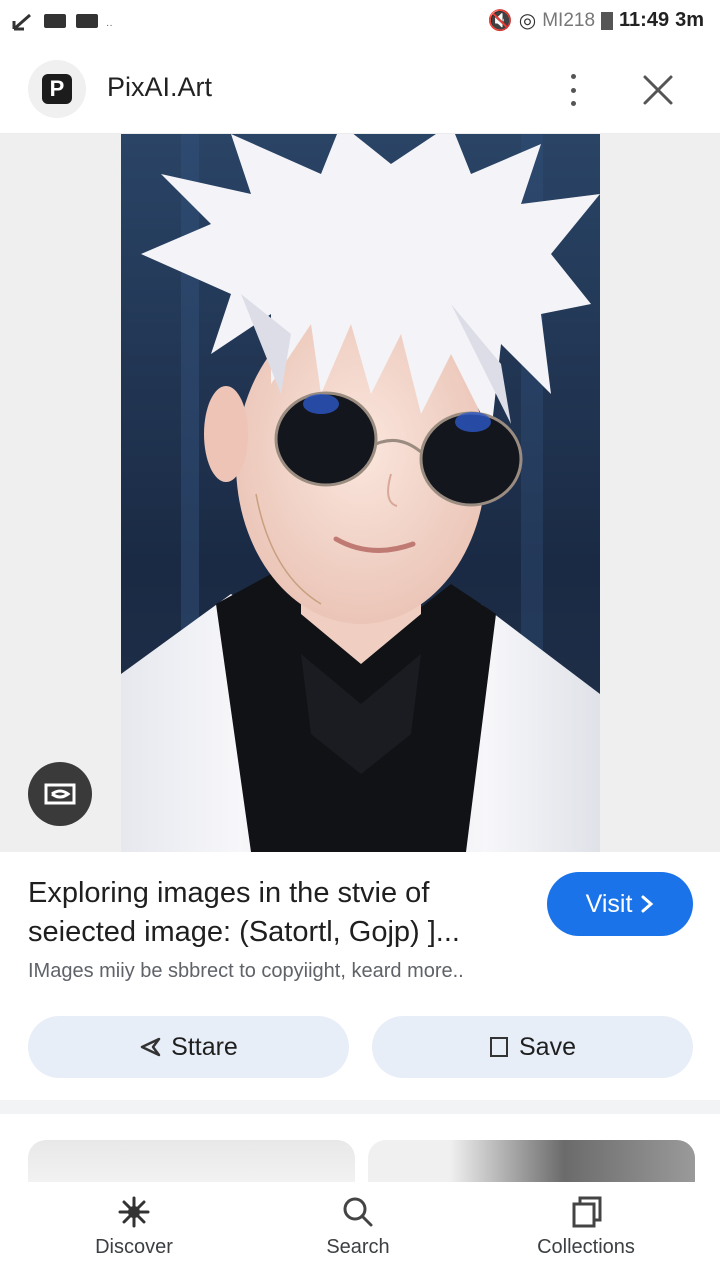 The height and width of the screenshot is (1280, 720). I want to click on save-button: Save, so click(532, 1047).